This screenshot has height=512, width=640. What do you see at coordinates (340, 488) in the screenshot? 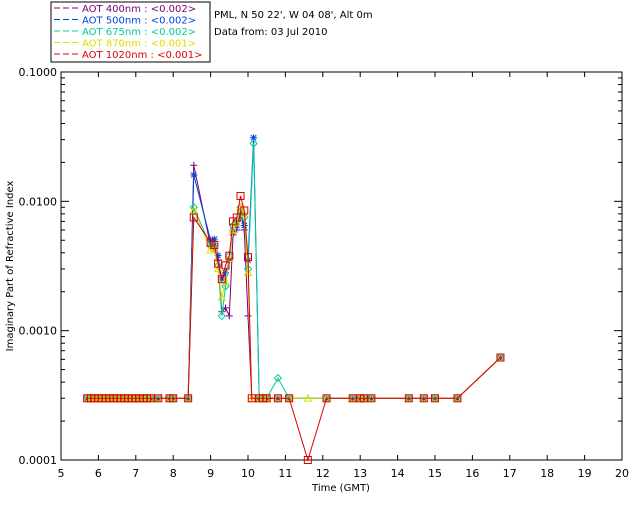
I see `x-axis-label: Time (GMT)` at bounding box center [340, 488].